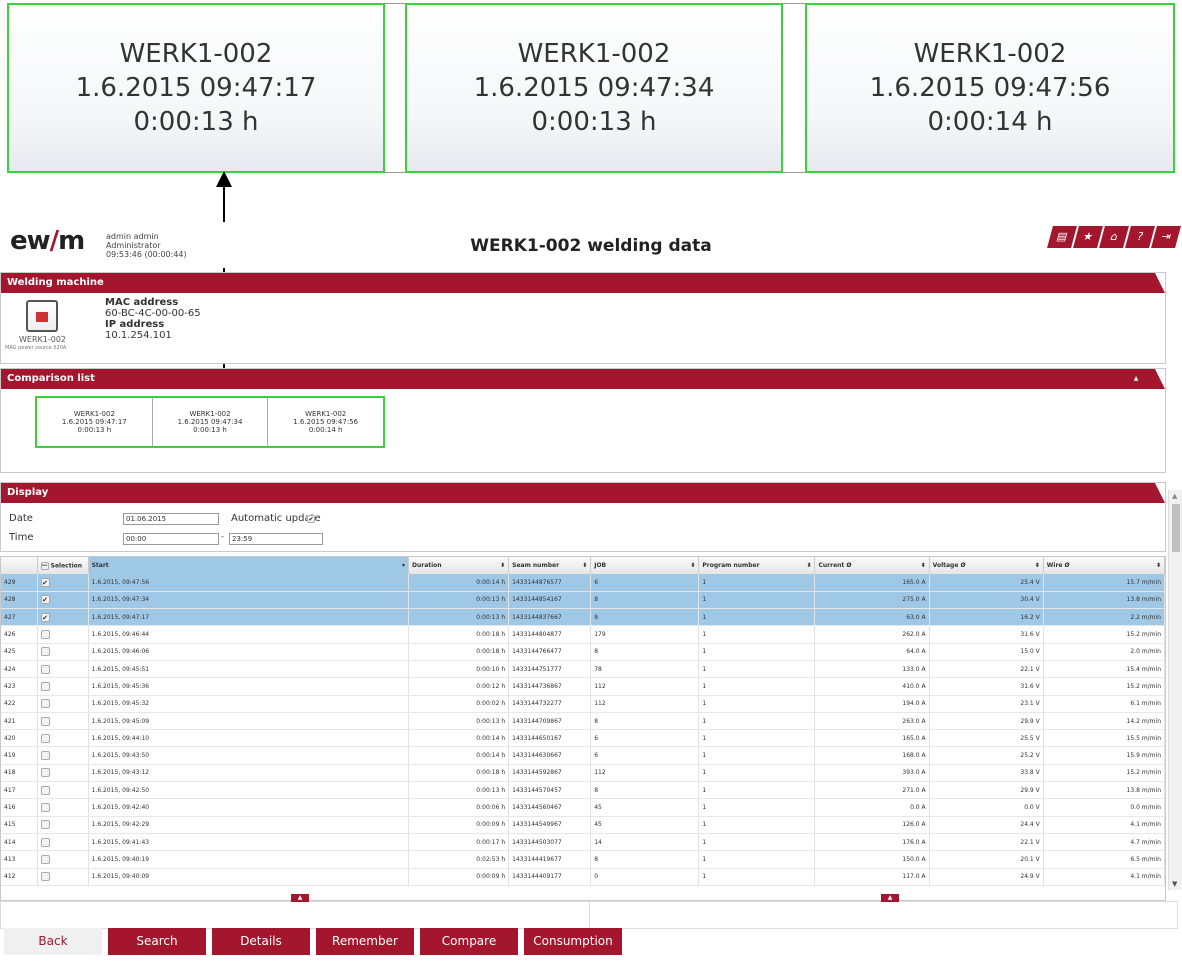  I want to click on col-label: Seam number, so click(536, 565).